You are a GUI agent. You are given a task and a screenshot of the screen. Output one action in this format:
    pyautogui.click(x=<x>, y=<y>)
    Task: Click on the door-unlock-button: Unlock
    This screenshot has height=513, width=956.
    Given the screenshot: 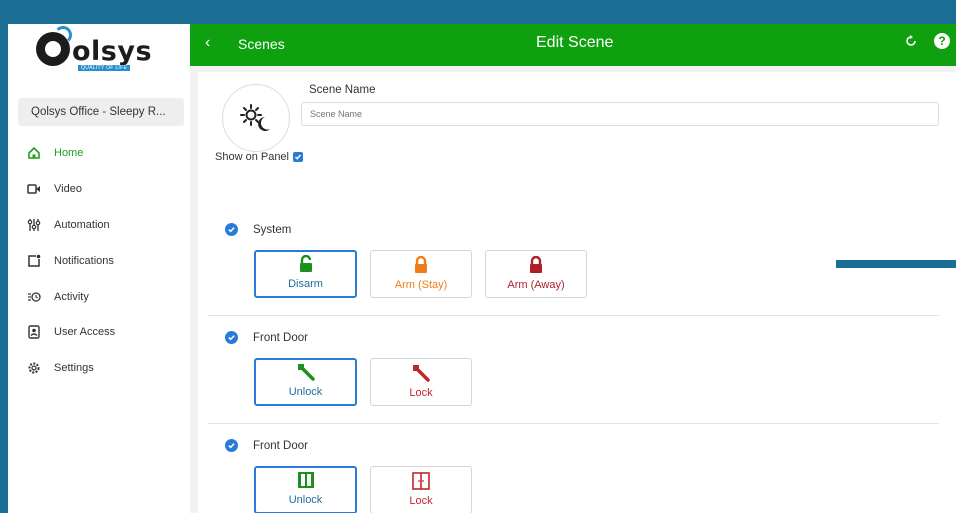 What is the action you would take?
    pyautogui.click(x=305, y=489)
    